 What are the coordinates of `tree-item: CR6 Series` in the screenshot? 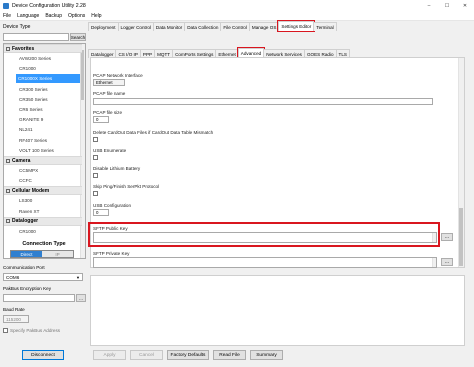 It's located at (49, 109).